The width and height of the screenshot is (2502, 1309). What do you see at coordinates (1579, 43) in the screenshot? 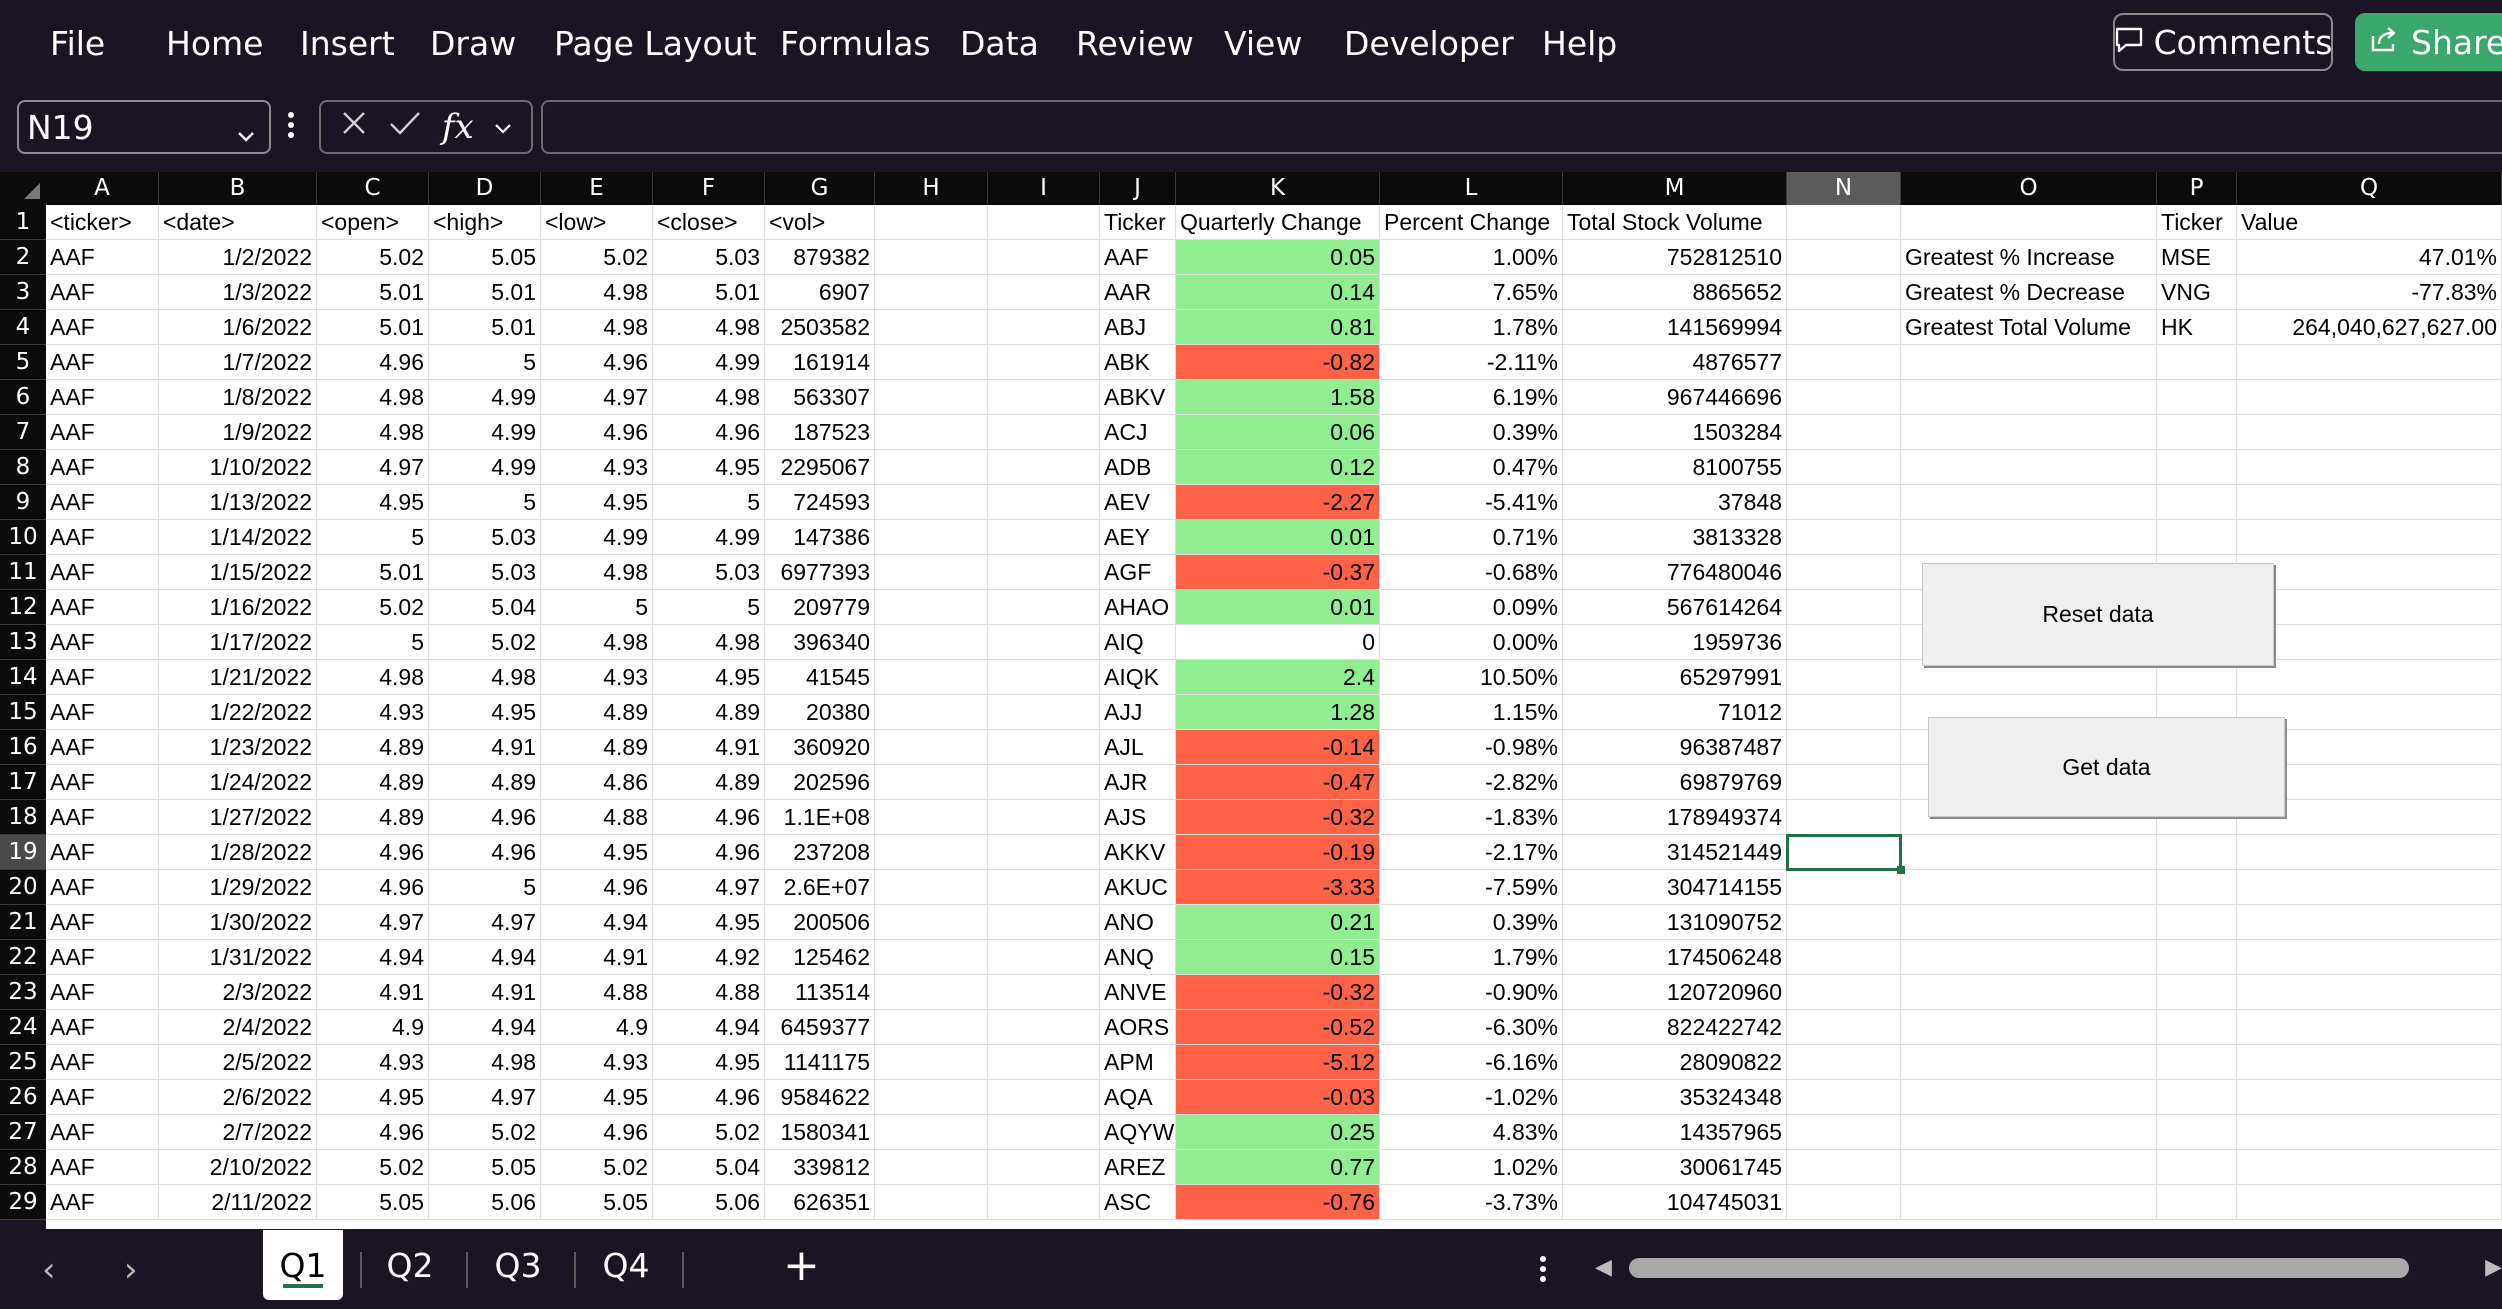
I see `menu-help: Help` at bounding box center [1579, 43].